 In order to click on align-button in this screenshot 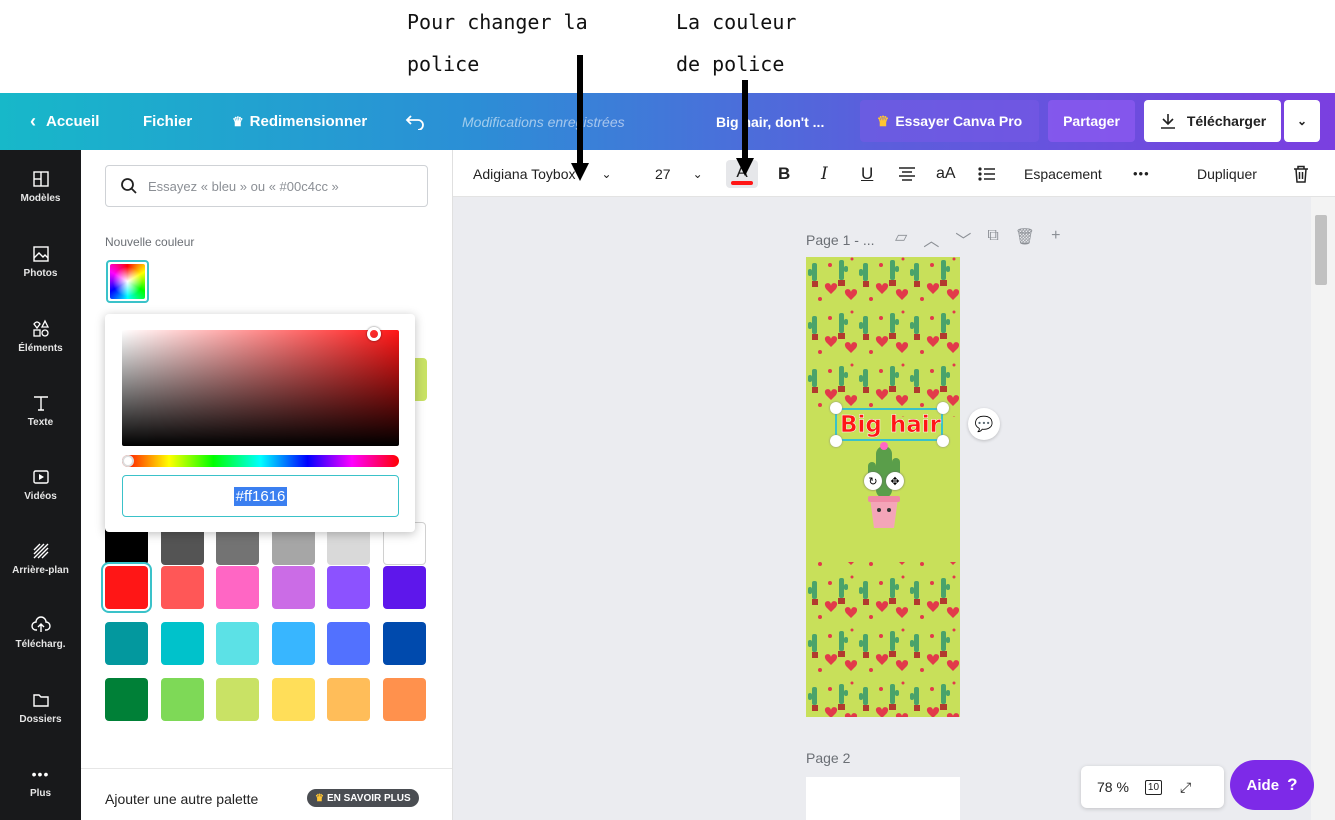, I will do `click(907, 173)`.